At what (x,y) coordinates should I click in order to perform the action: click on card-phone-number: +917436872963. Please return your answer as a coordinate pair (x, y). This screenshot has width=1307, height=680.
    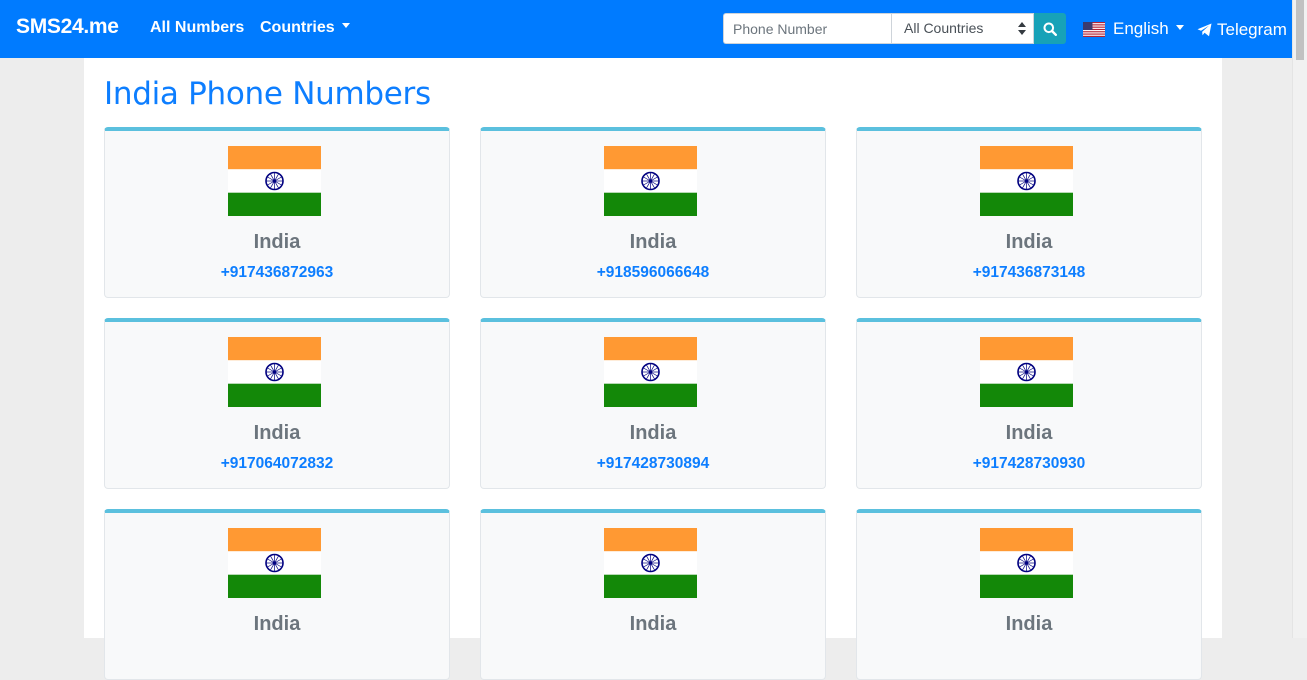
    Looking at the image, I should click on (277, 273).